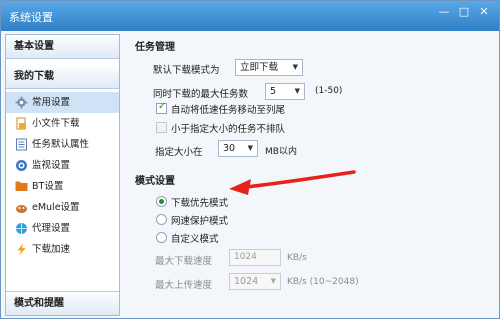 The height and width of the screenshot is (319, 500). I want to click on mode-settings-title: 模式设置, so click(155, 181).